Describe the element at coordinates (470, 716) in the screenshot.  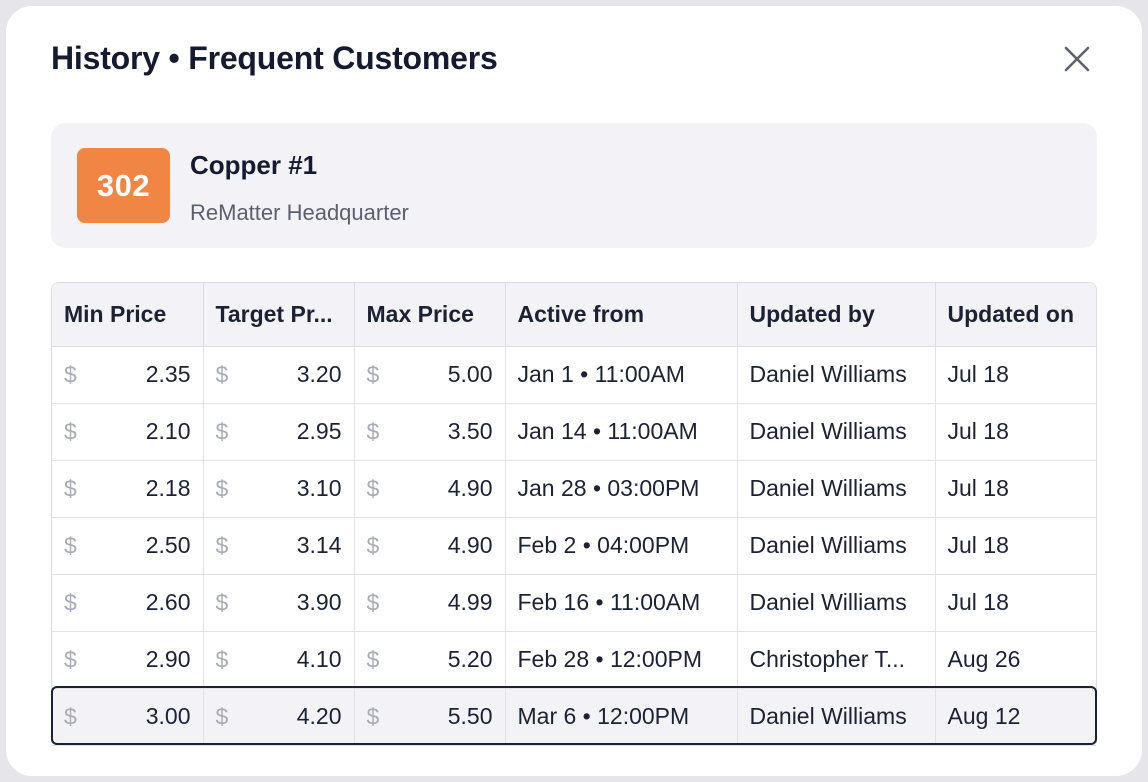
I see `price-value: 5.50` at that location.